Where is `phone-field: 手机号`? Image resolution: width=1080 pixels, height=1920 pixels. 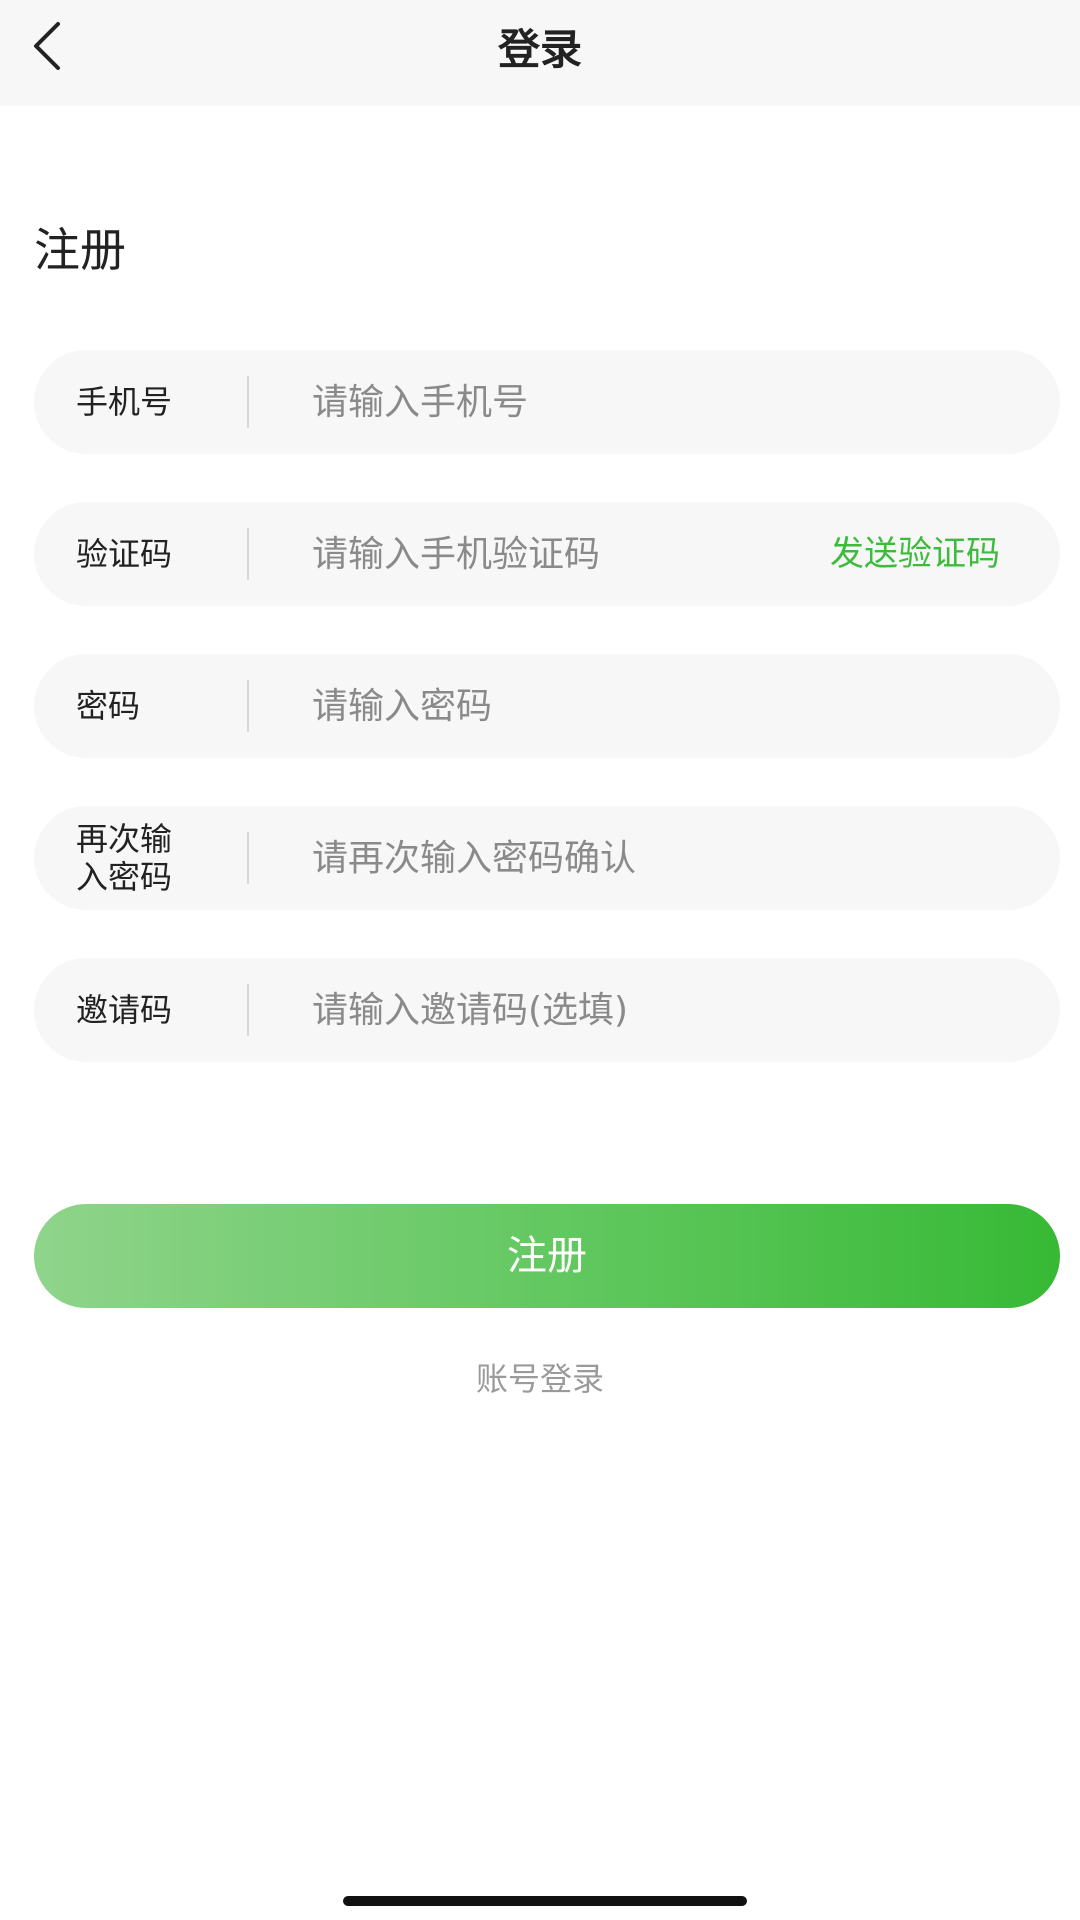
phone-field: 手机号 is located at coordinates (547, 402).